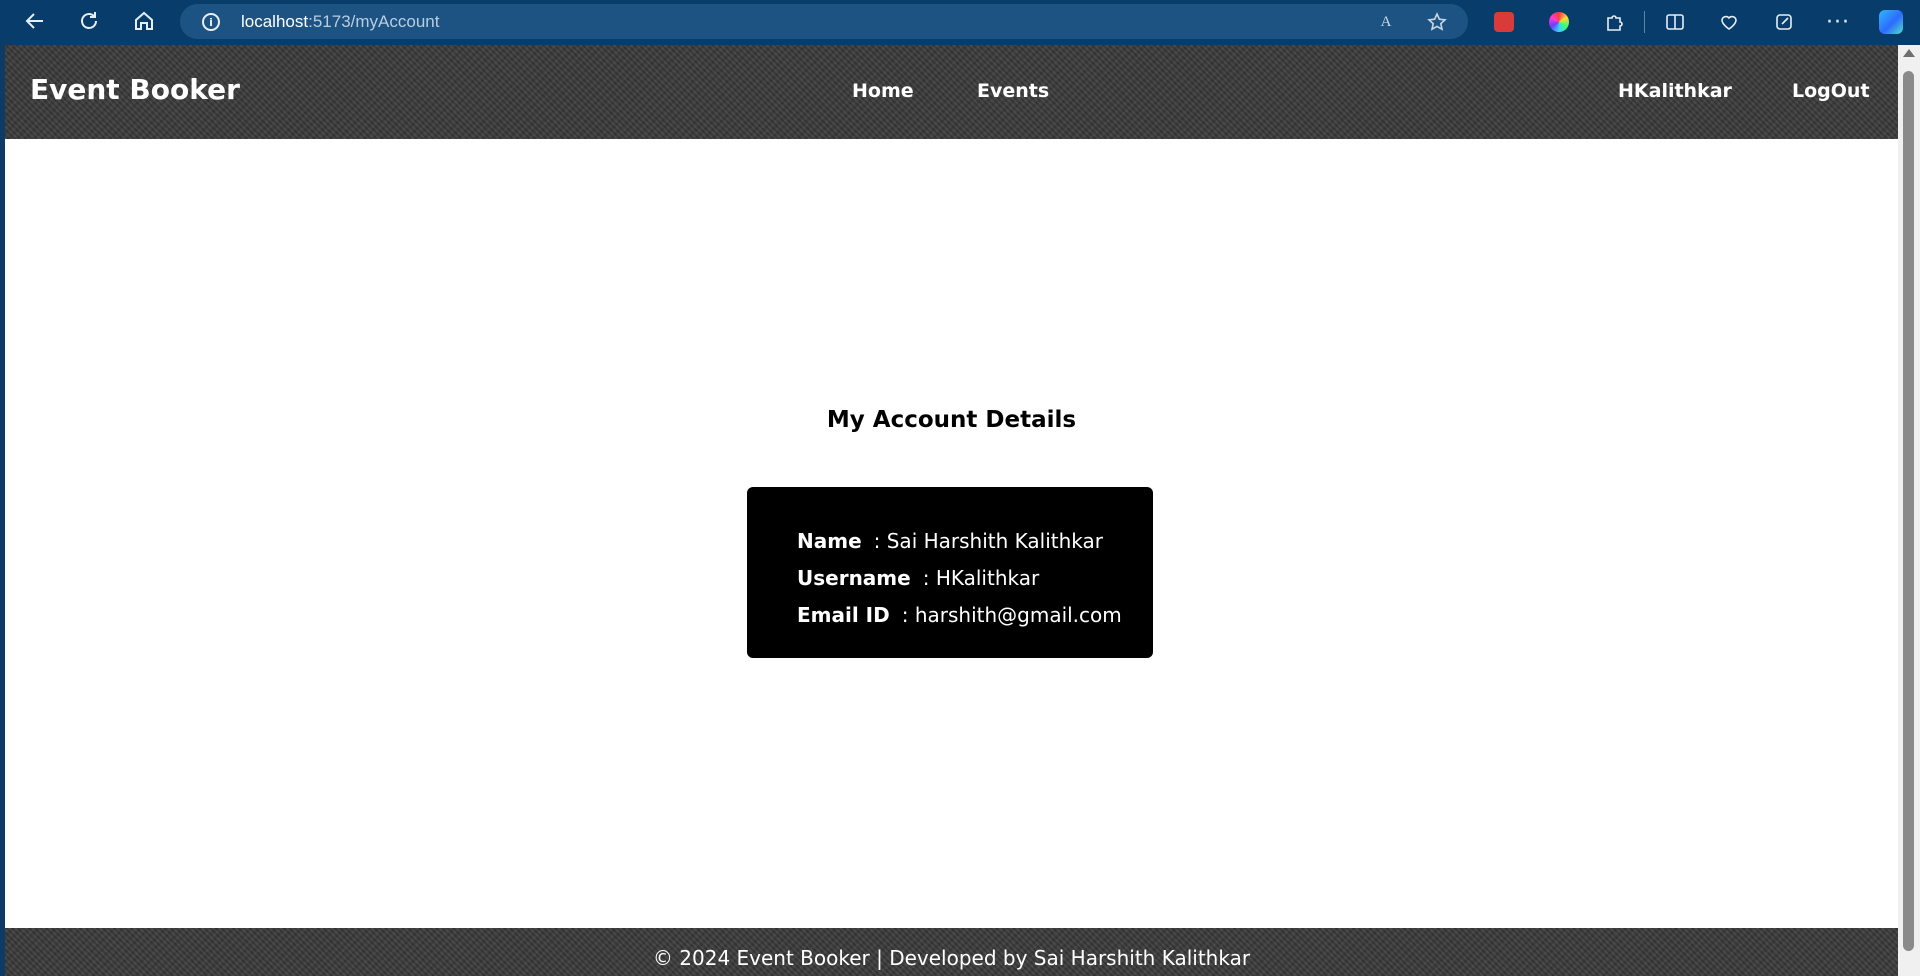 The image size is (1920, 976). I want to click on brand-logo: Event Booker, so click(135, 89).